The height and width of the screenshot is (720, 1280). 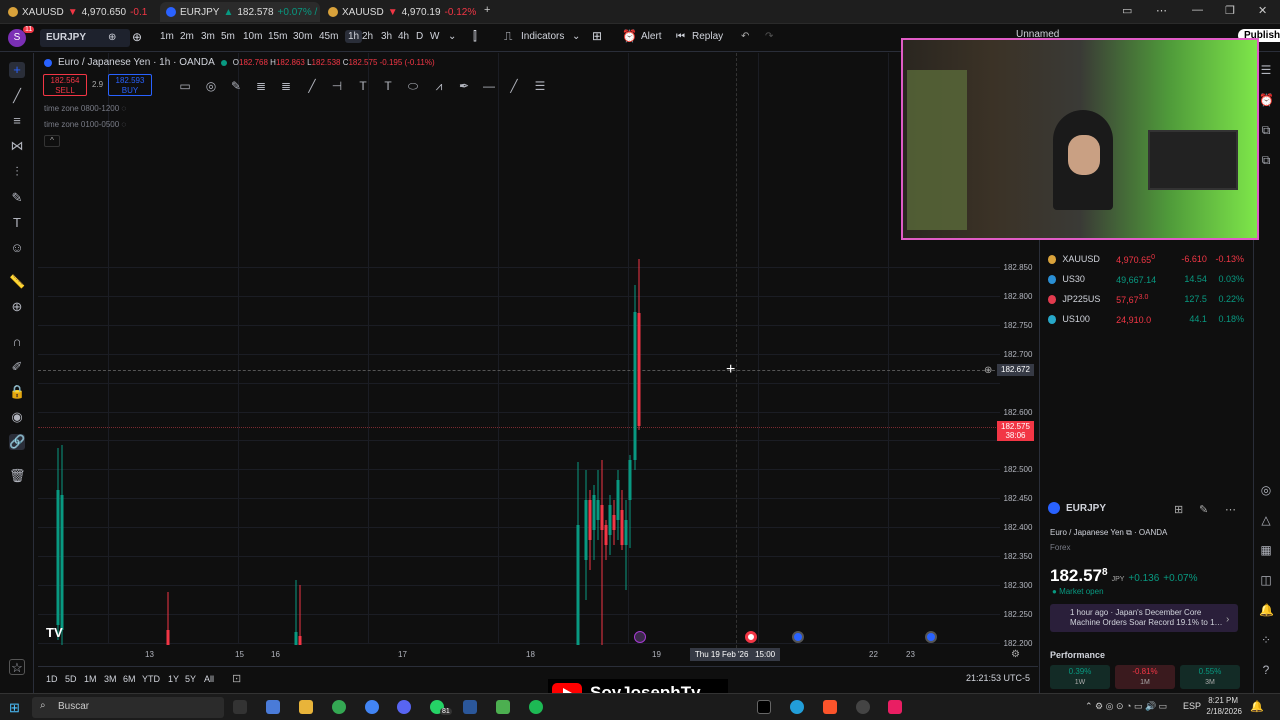 I want to click on discord-icon, so click(x=404, y=707).